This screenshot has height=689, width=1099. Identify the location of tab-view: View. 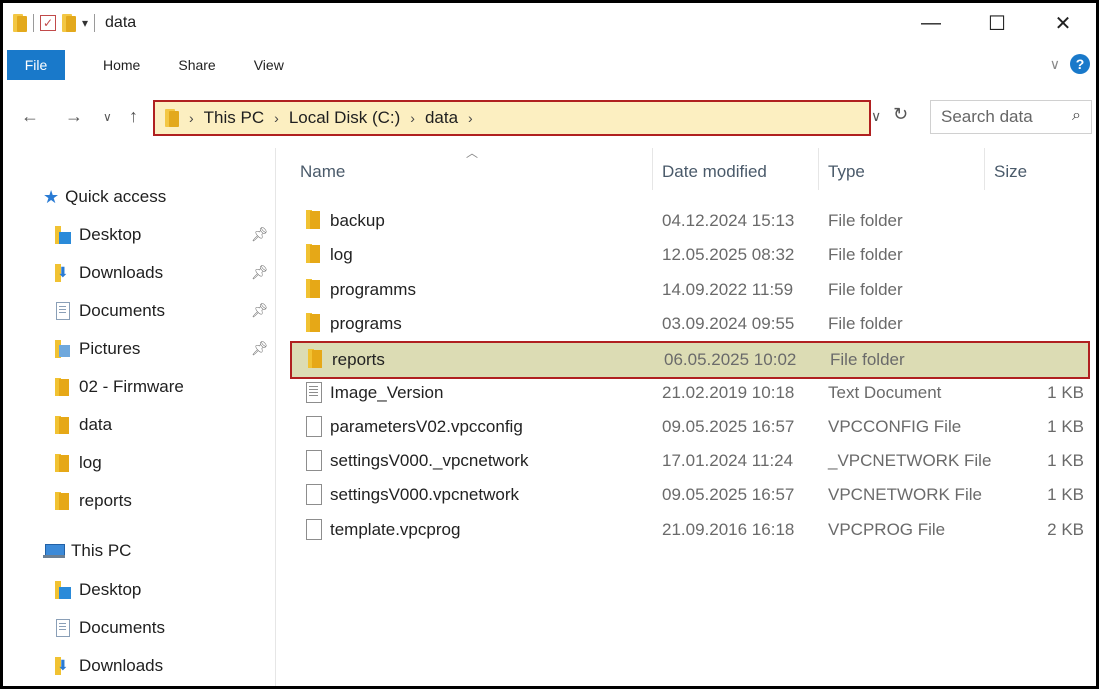
(269, 65).